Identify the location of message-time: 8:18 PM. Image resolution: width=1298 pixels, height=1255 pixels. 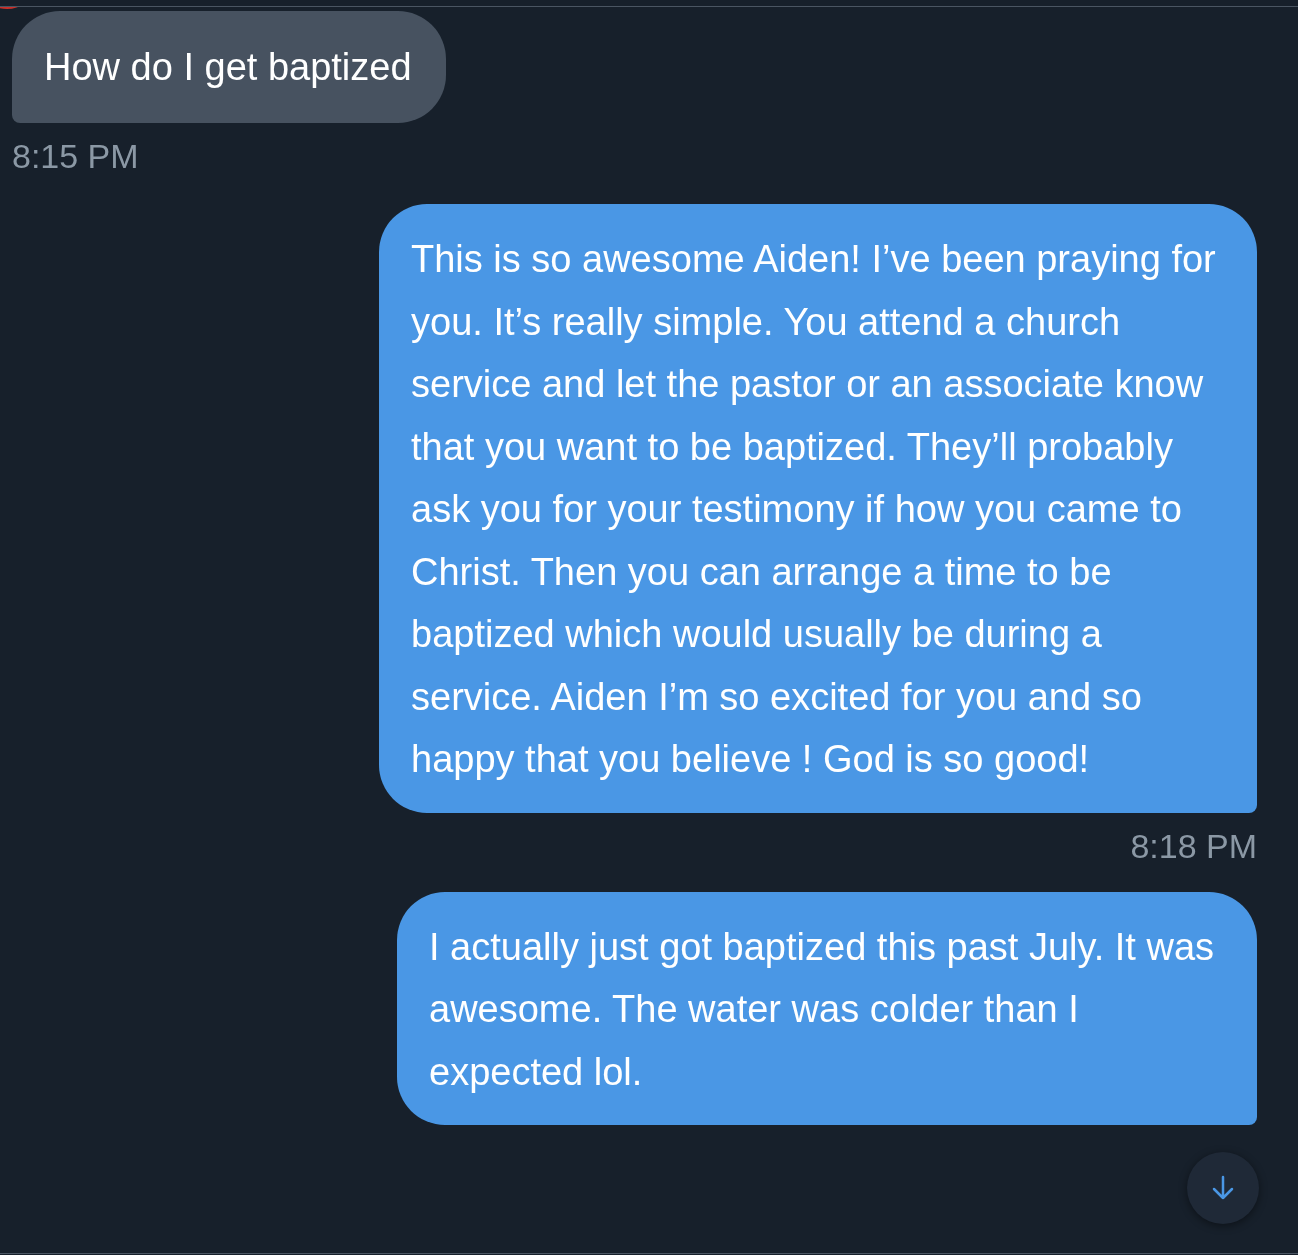
(1193, 846).